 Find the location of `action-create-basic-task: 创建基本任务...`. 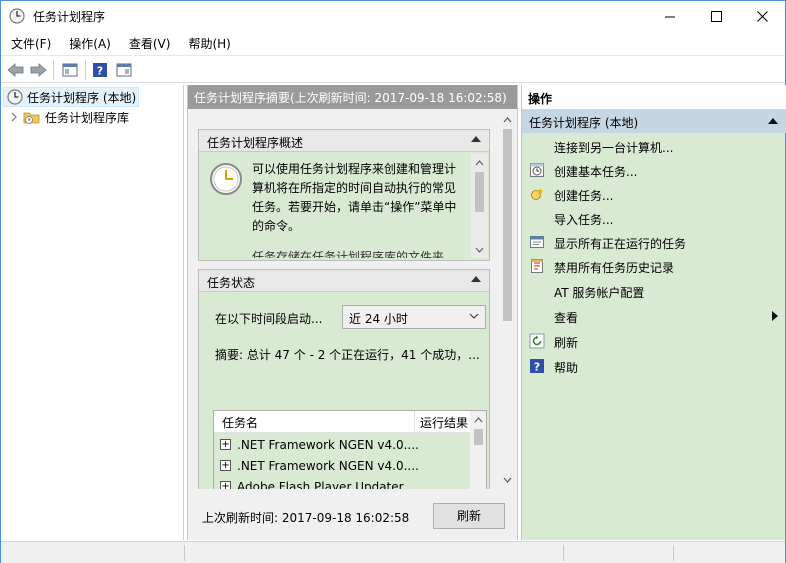

action-create-basic-task: 创建基本任务... is located at coordinates (654, 170).